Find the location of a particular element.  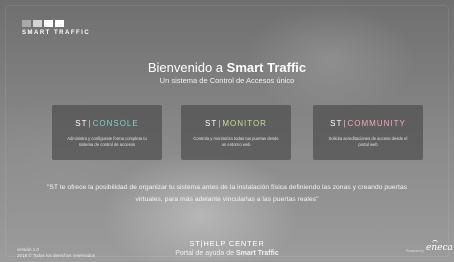

smart-traffic-logo: SMART TRAFFIC is located at coordinates (56, 28).